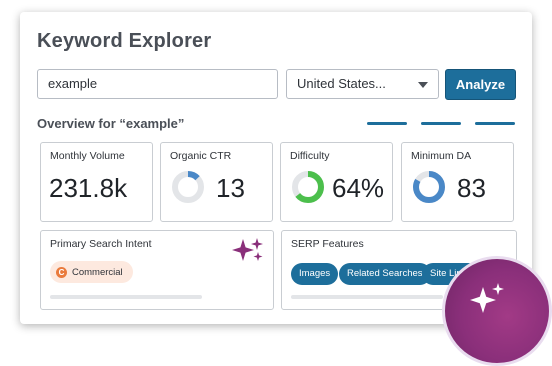 The height and width of the screenshot is (366, 552). Describe the element at coordinates (87, 156) in the screenshot. I see `metric-label: Monthly Volume` at that location.